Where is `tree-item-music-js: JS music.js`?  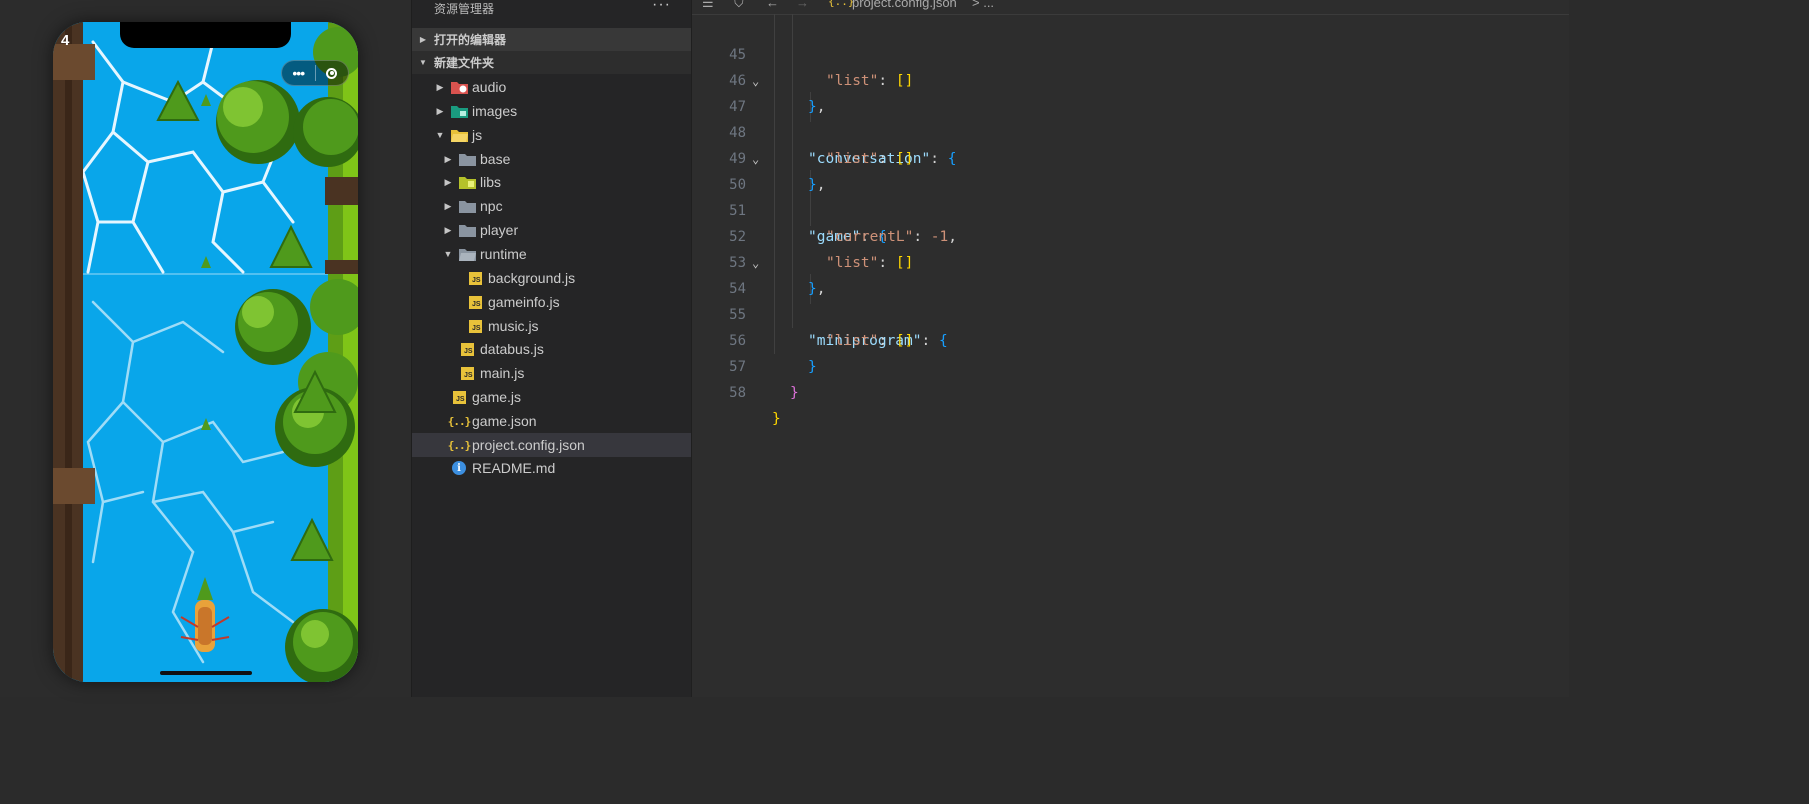 tree-item-music-js: JS music.js is located at coordinates (551, 326).